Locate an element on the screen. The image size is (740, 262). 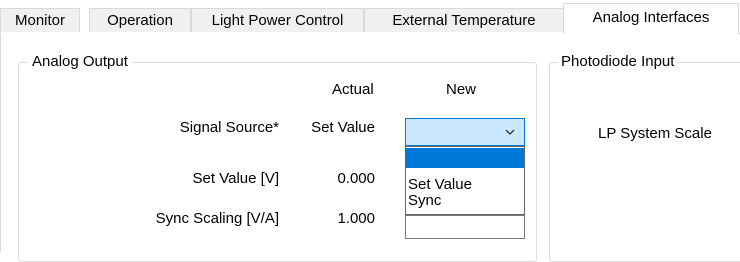
signal-source-dropdown-list: Set Value Sync is located at coordinates (465, 180).